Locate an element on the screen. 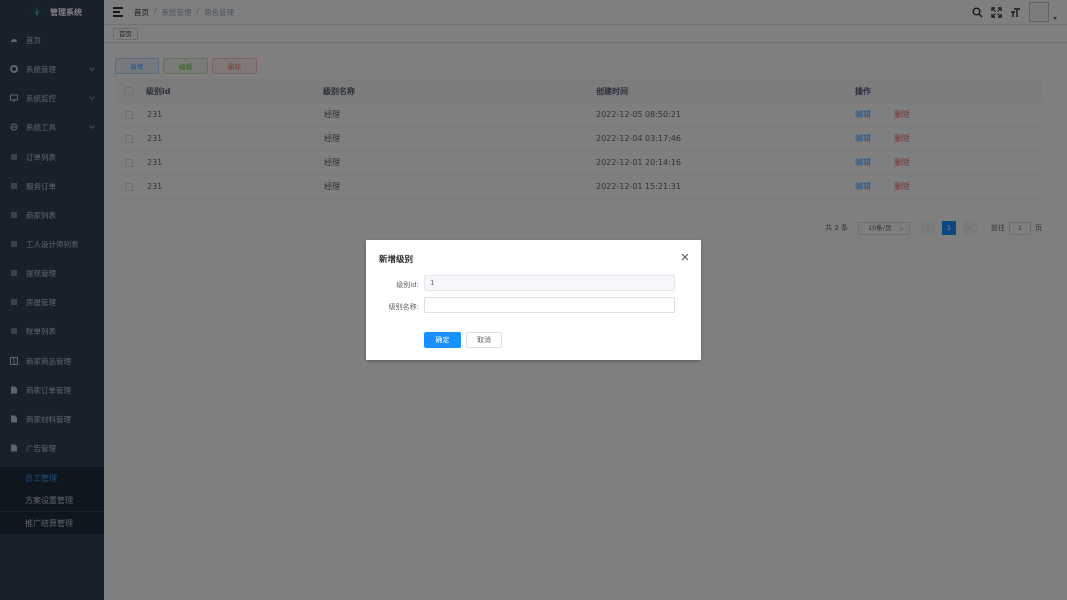 The image size is (1067, 600). dialog-title: 新增级别 is located at coordinates (396, 260).